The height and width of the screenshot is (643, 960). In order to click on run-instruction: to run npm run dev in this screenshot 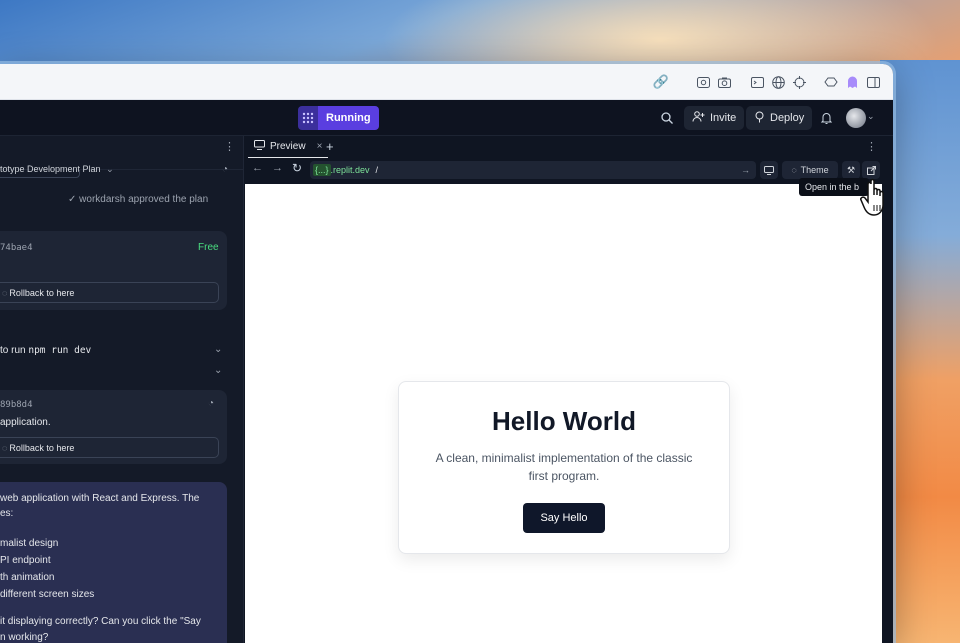, I will do `click(45, 350)`.